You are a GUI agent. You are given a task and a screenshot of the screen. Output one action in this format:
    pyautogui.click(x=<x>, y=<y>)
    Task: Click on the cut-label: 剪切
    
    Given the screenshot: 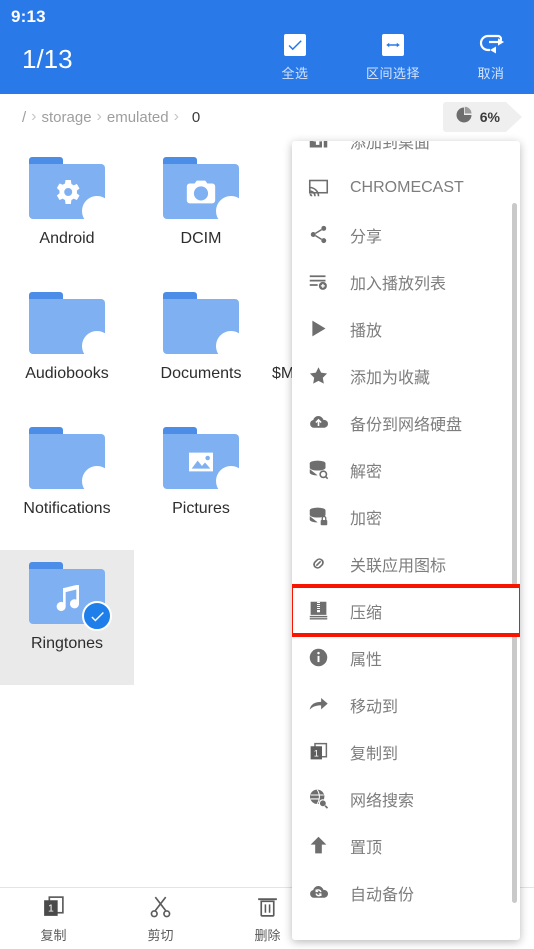 What is the action you would take?
    pyautogui.click(x=160, y=935)
    